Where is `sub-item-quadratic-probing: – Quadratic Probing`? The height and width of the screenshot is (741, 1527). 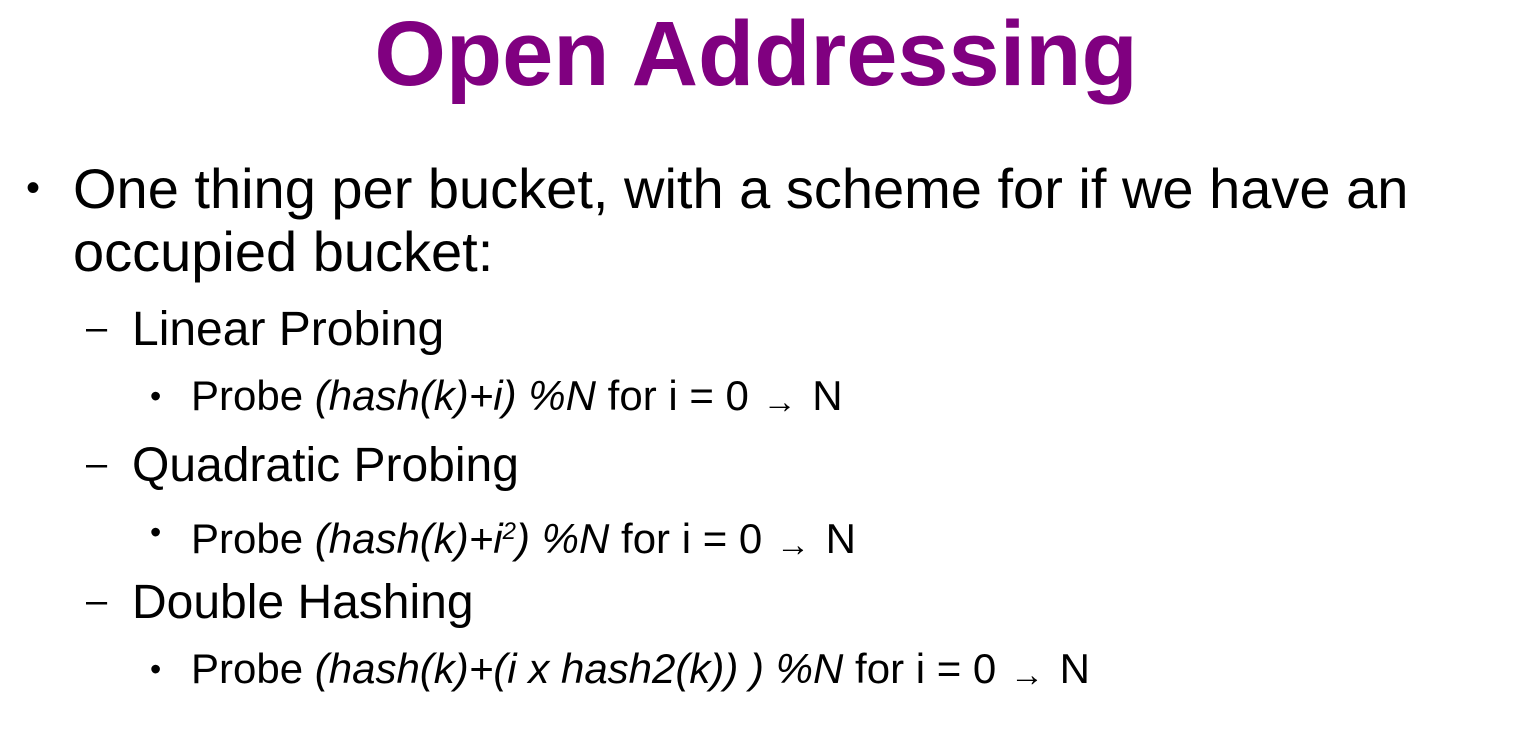
sub-item-quadratic-probing: – Quadratic Probing is located at coordinates (302, 466).